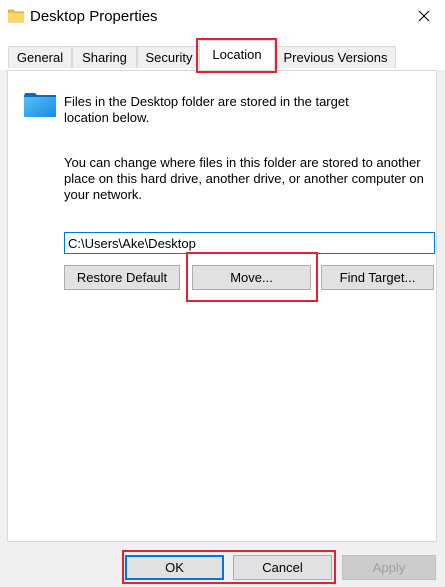 This screenshot has height=587, width=445. I want to click on tab-sharing: Sharing, so click(104, 57).